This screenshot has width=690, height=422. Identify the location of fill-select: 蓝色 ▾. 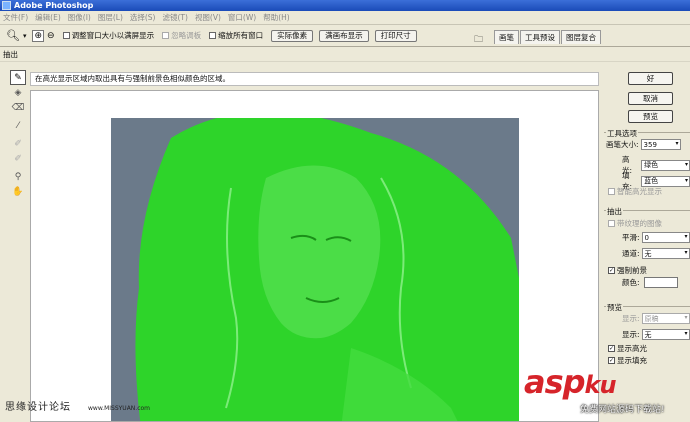
(665, 181).